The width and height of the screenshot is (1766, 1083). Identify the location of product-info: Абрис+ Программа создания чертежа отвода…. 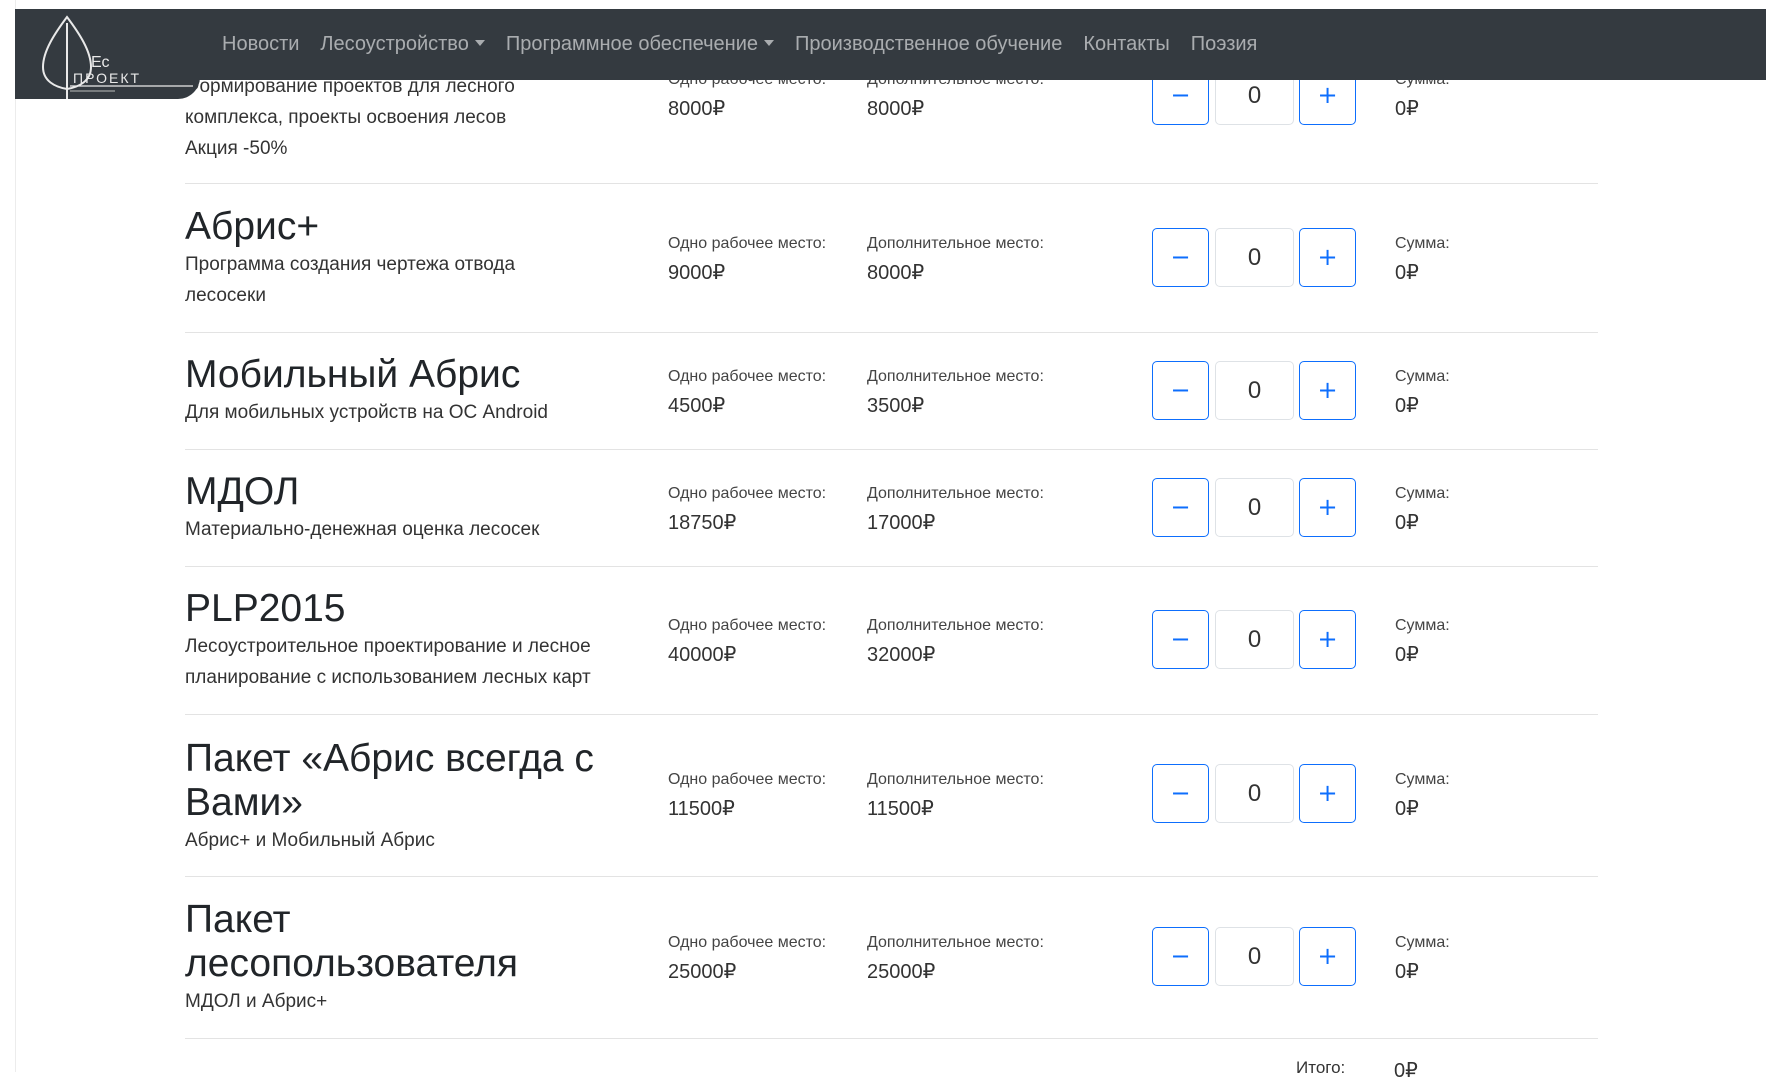
(417, 258).